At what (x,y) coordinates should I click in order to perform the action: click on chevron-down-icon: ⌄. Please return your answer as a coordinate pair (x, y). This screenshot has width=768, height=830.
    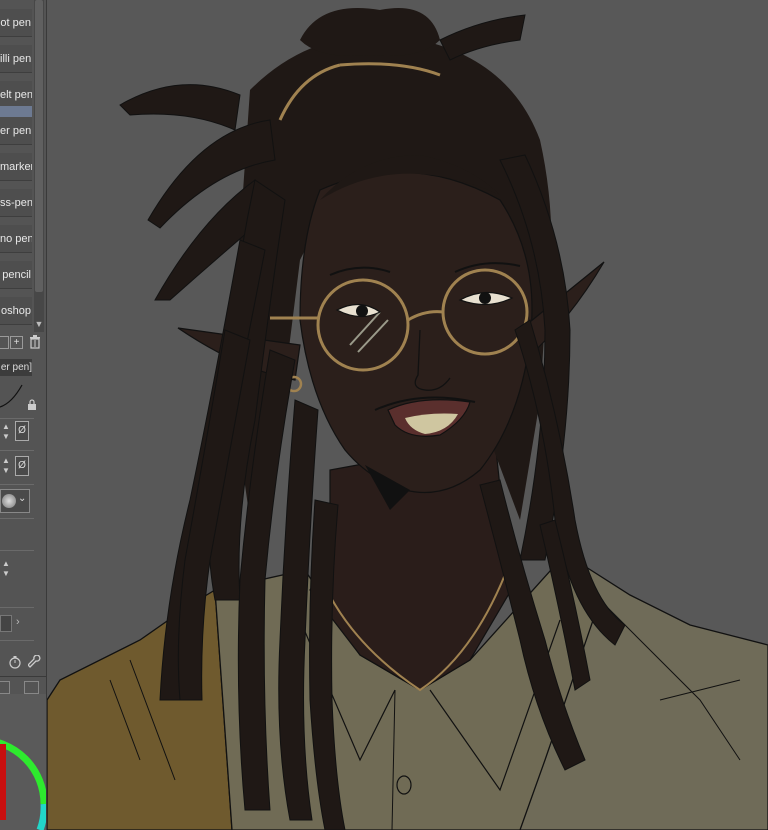
    Looking at the image, I should click on (22, 498).